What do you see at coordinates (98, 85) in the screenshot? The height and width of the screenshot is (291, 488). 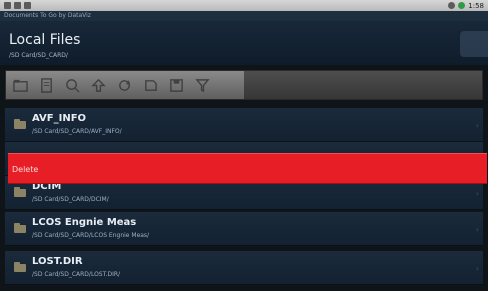 I see `up-directory-icon` at bounding box center [98, 85].